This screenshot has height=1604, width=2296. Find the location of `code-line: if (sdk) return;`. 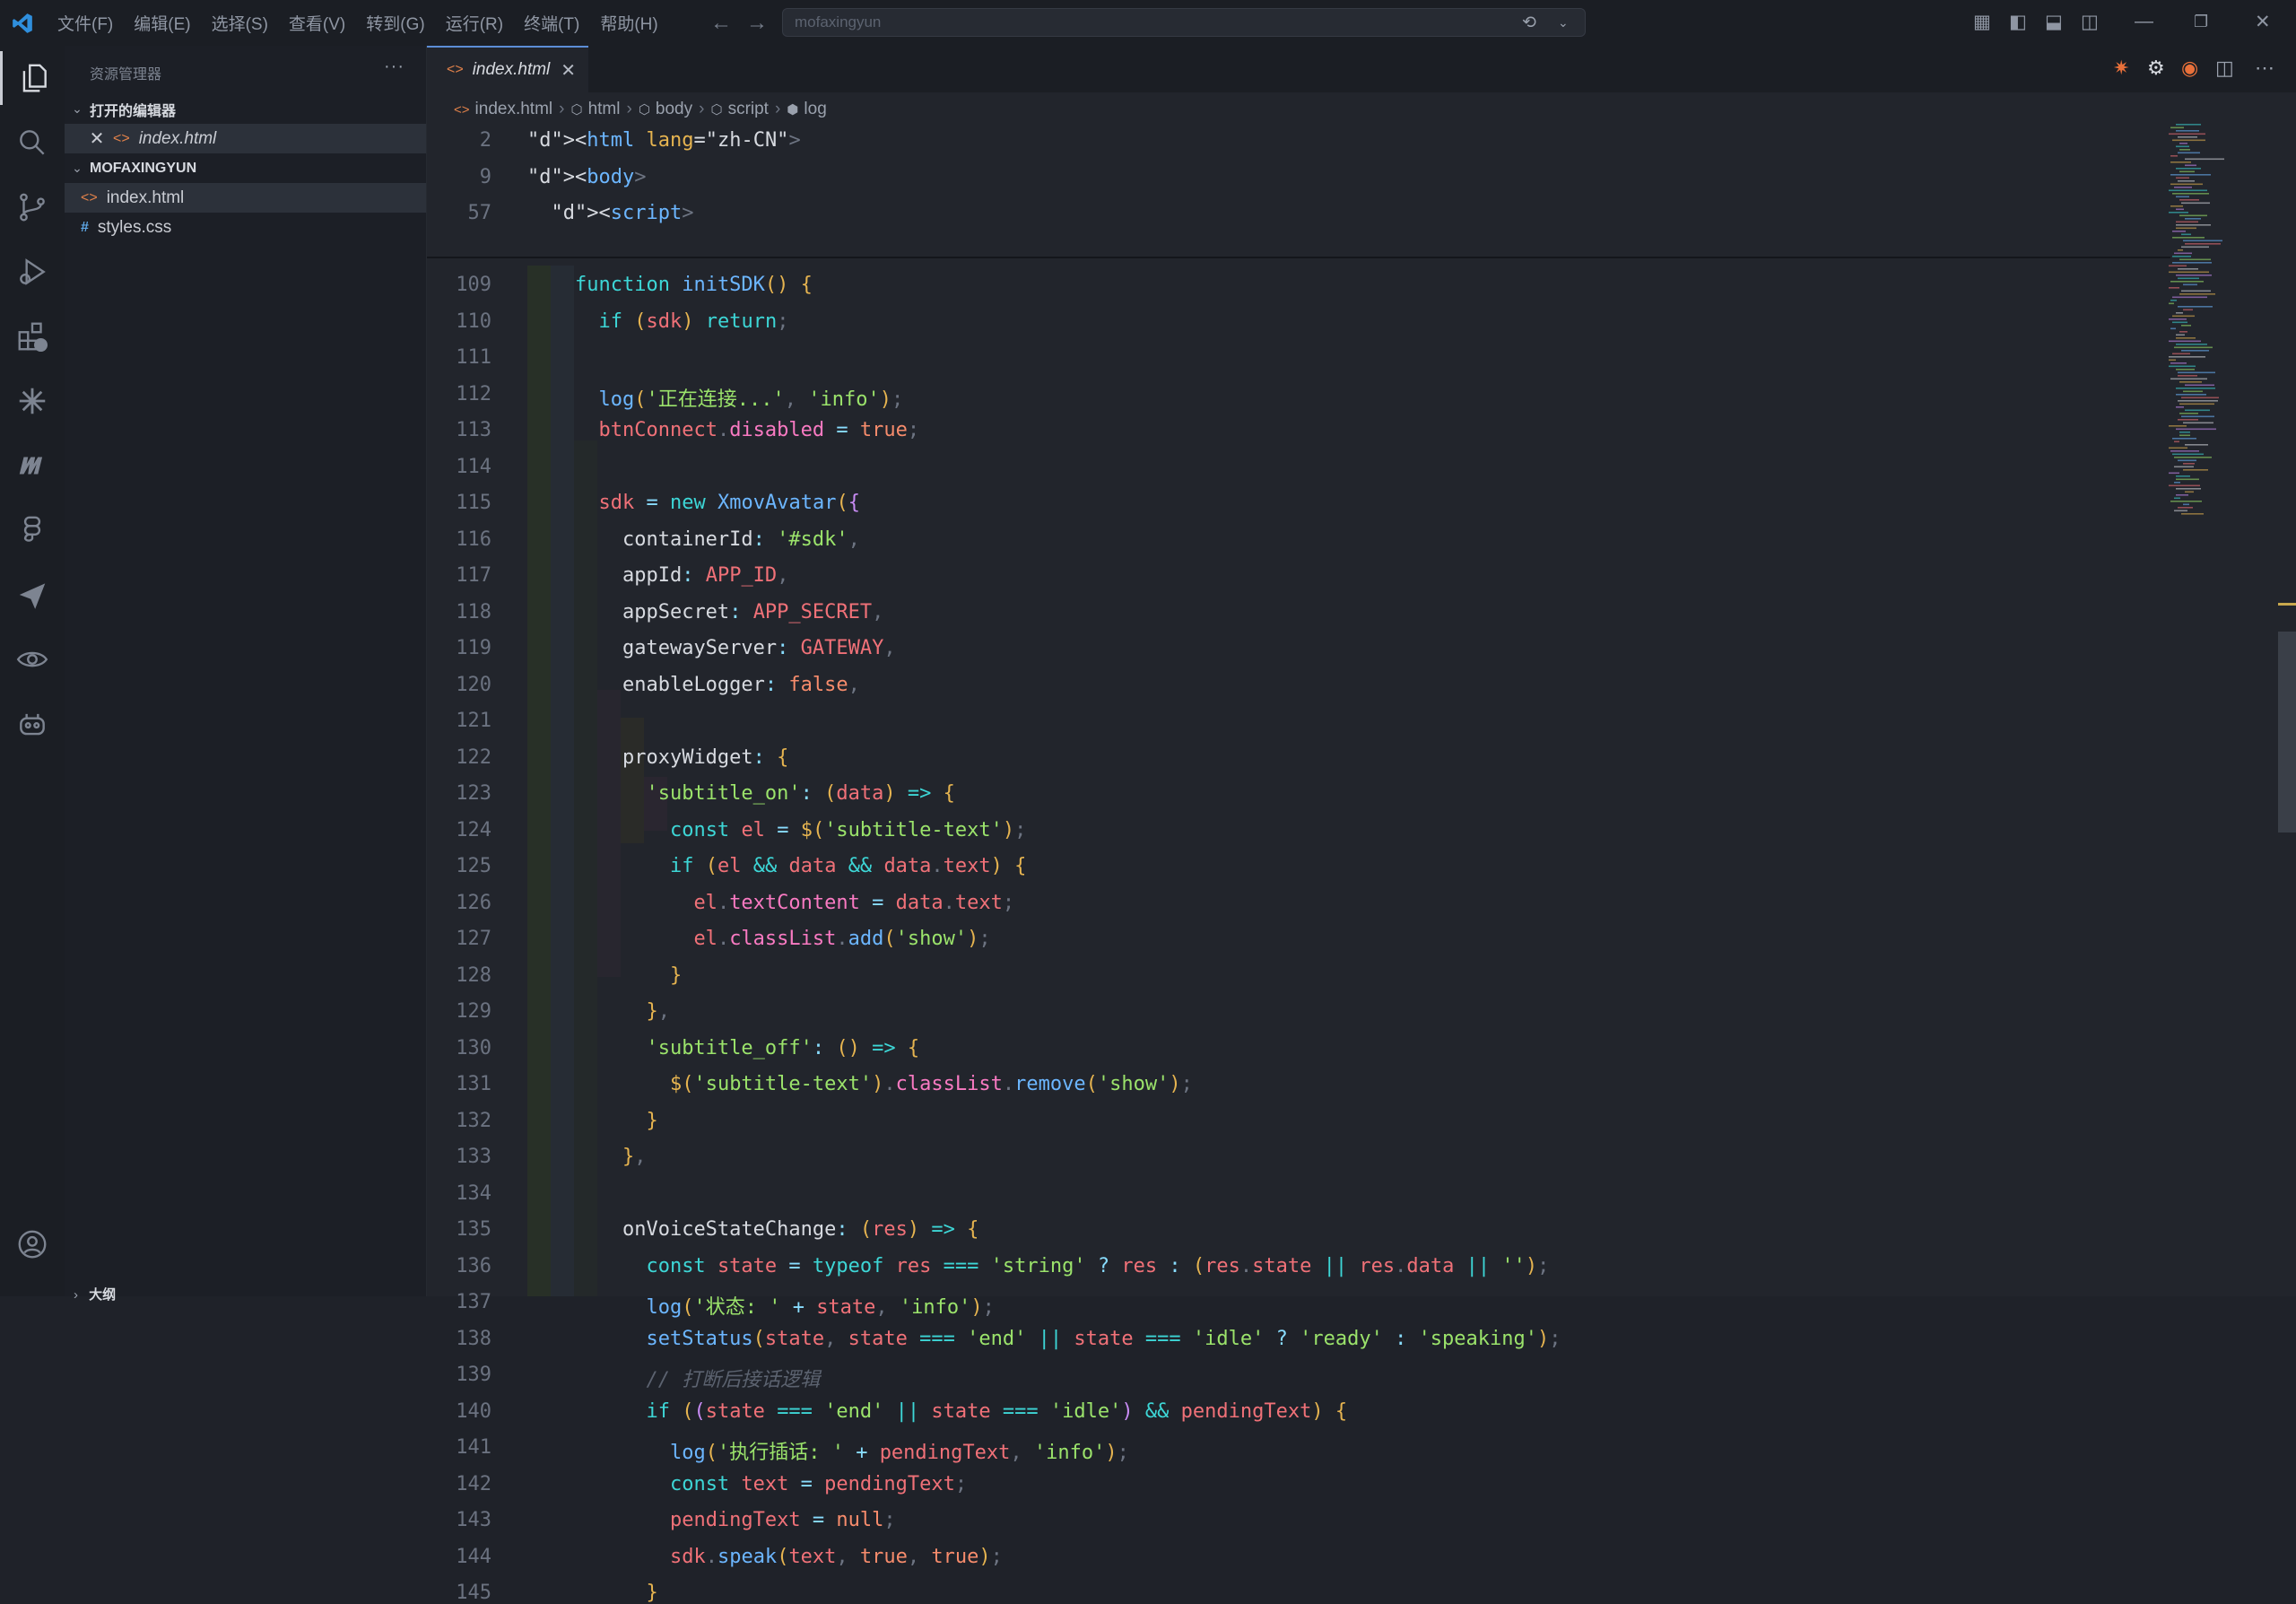

code-line: if (sdk) return; is located at coordinates (657, 321).